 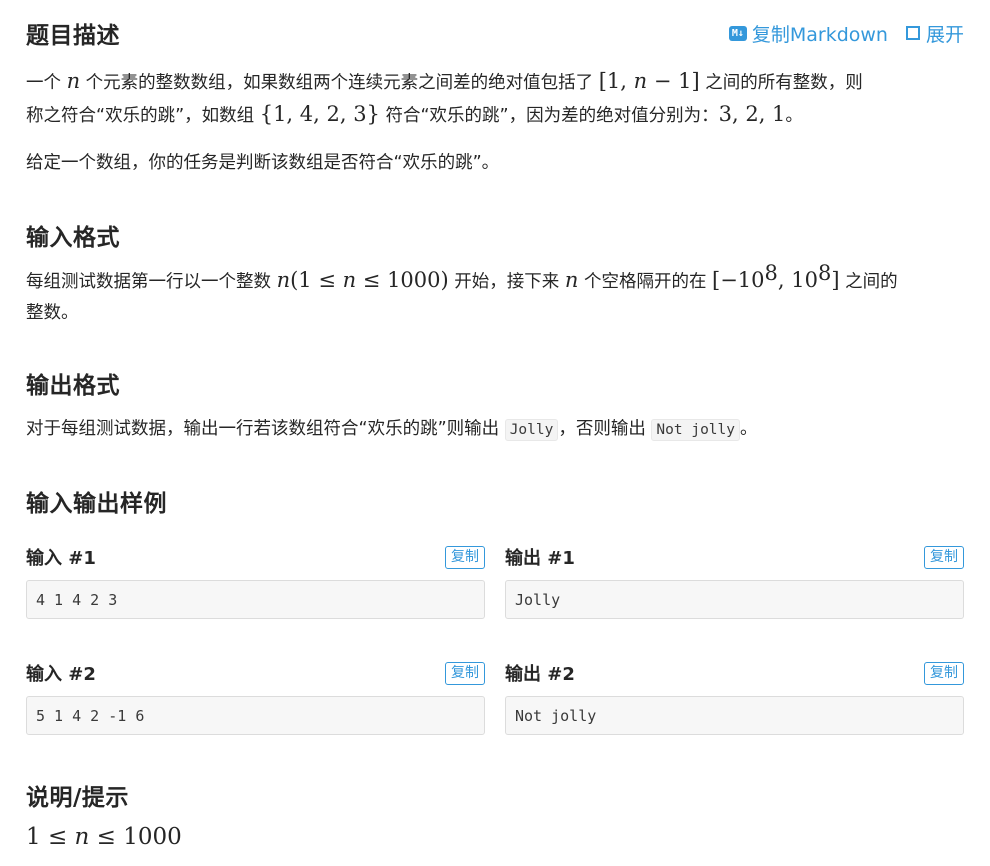 What do you see at coordinates (531, 430) in the screenshot?
I see `code-jolly: Jolly` at bounding box center [531, 430].